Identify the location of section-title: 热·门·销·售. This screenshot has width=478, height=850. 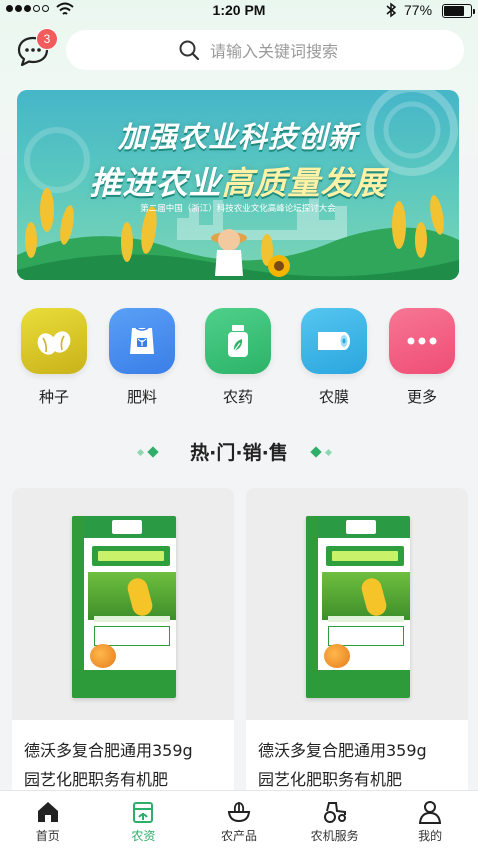
(239, 453).